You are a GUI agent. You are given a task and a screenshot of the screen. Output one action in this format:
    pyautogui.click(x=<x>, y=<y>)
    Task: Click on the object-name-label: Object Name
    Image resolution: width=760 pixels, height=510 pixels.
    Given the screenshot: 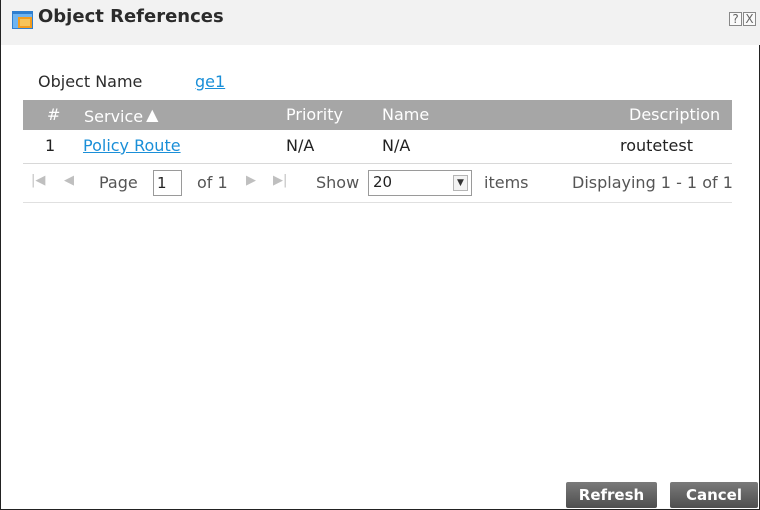 What is the action you would take?
    pyautogui.click(x=90, y=81)
    